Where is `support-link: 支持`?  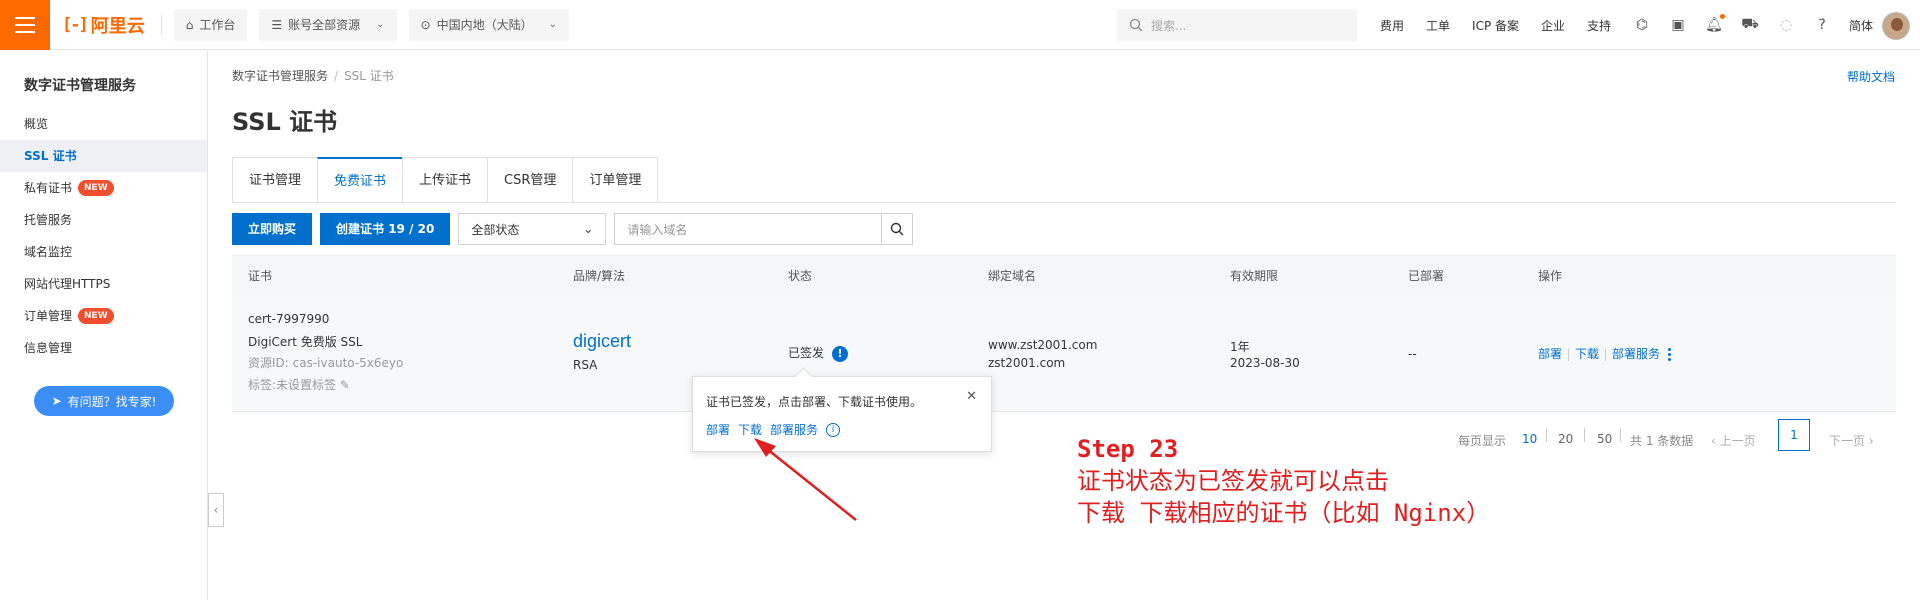 support-link: 支持 is located at coordinates (1599, 25).